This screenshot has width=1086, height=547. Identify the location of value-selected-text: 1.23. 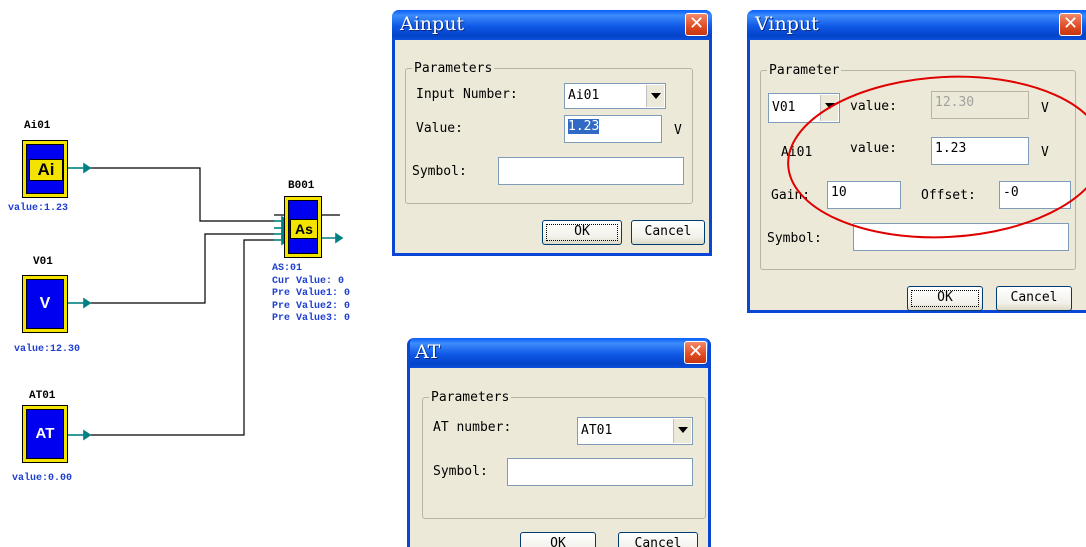
(584, 126).